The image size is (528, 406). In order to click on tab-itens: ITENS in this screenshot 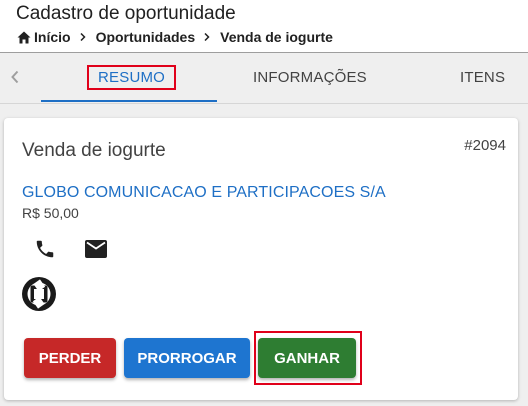, I will do `click(482, 77)`.